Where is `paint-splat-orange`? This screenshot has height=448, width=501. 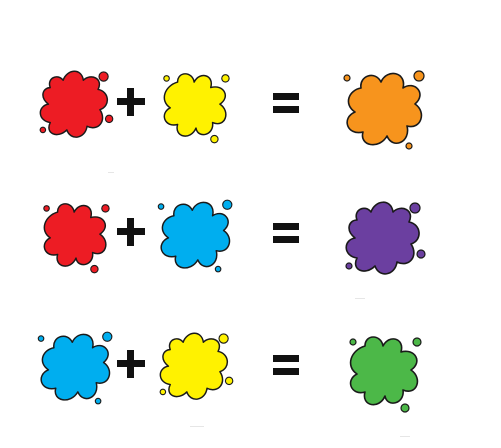
paint-splat-orange is located at coordinates (385, 110).